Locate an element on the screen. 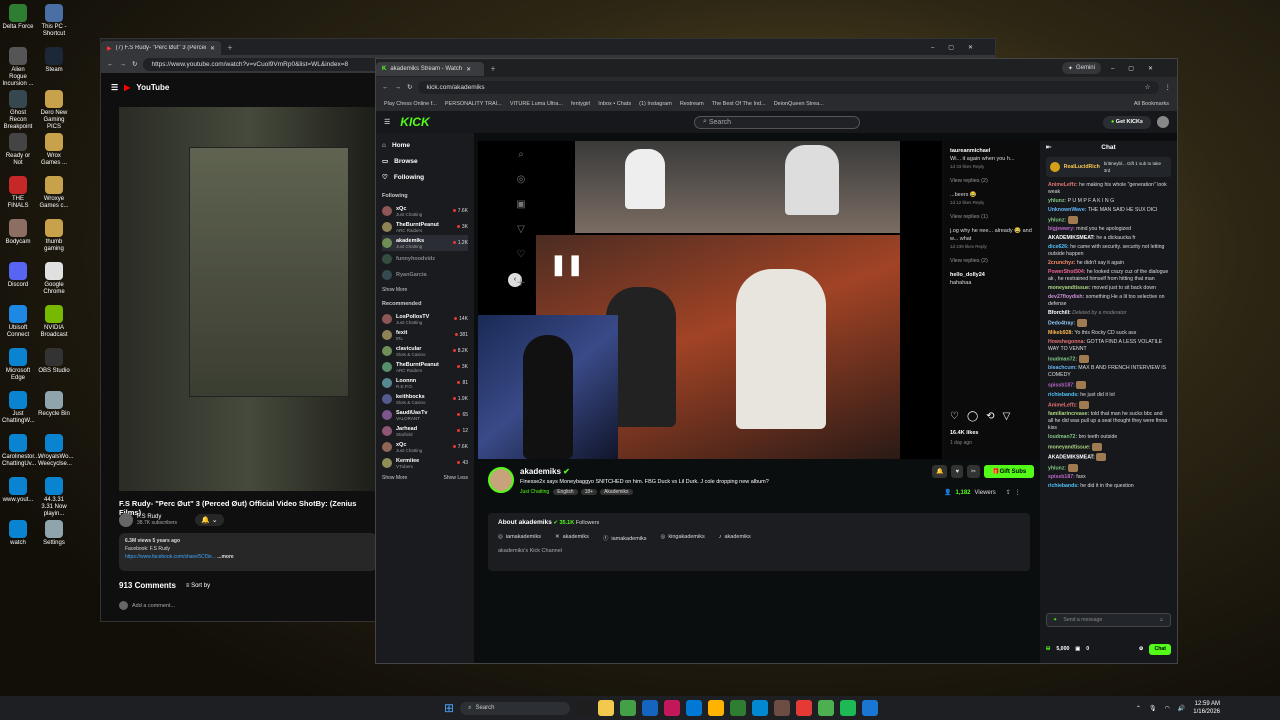 This screenshot has height=720, width=1280. forward-icon: → is located at coordinates (398, 87).